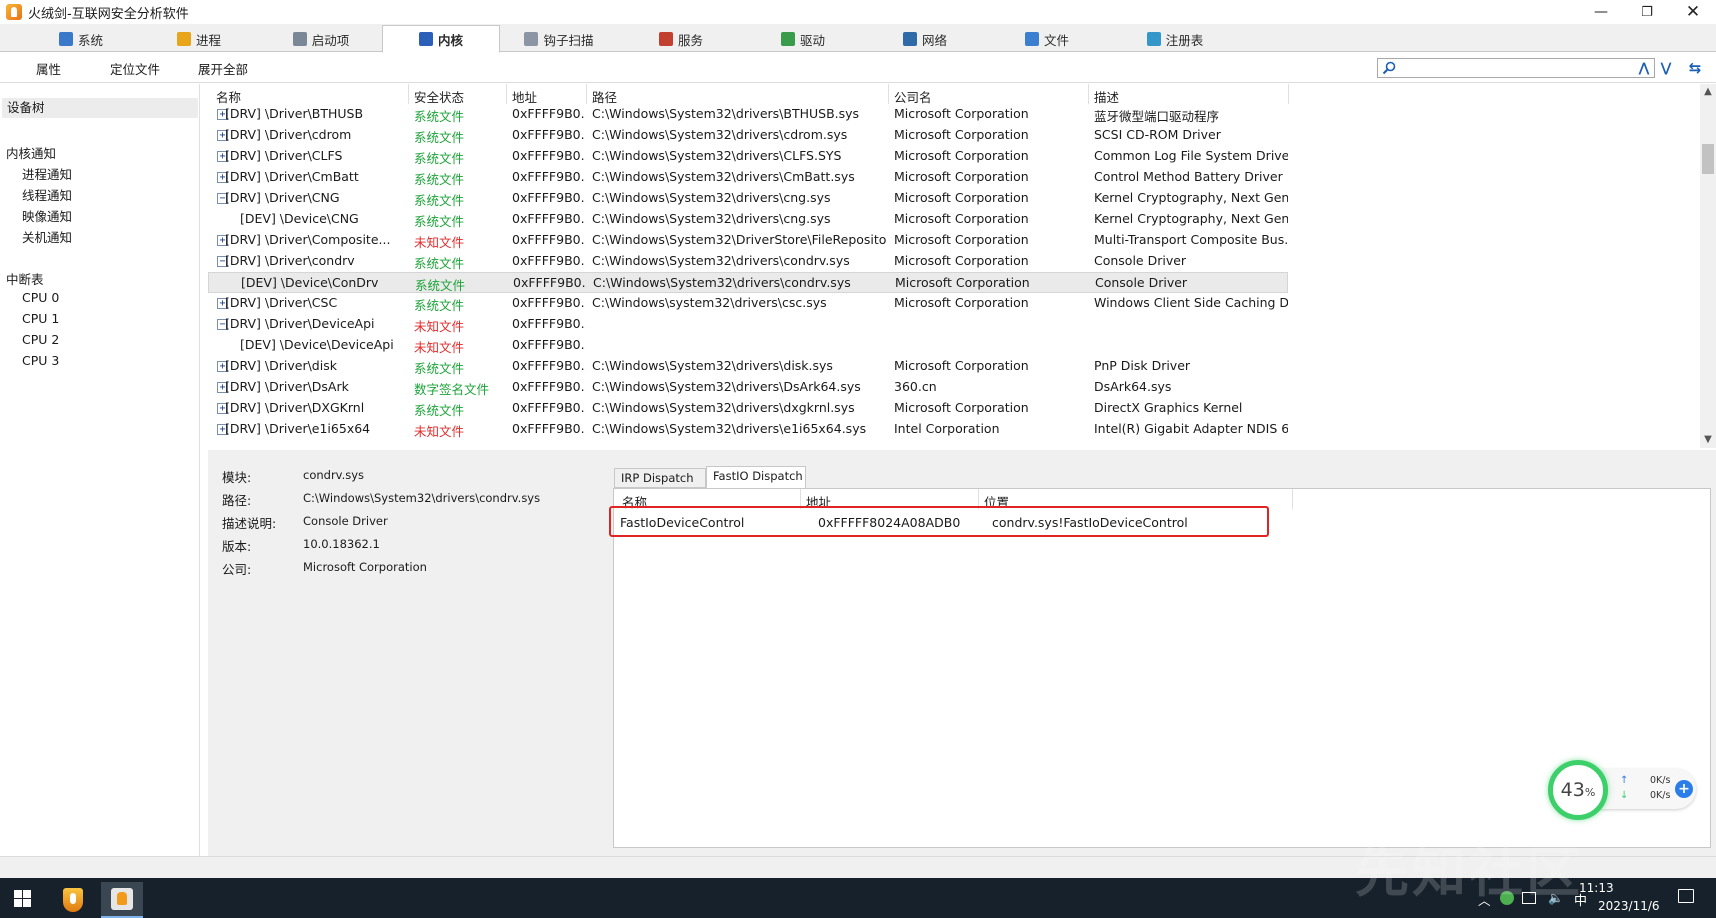 The width and height of the screenshot is (1716, 918). What do you see at coordinates (1168, 407) in the screenshot?
I see `row-description: DirectX Graphics Kernel` at bounding box center [1168, 407].